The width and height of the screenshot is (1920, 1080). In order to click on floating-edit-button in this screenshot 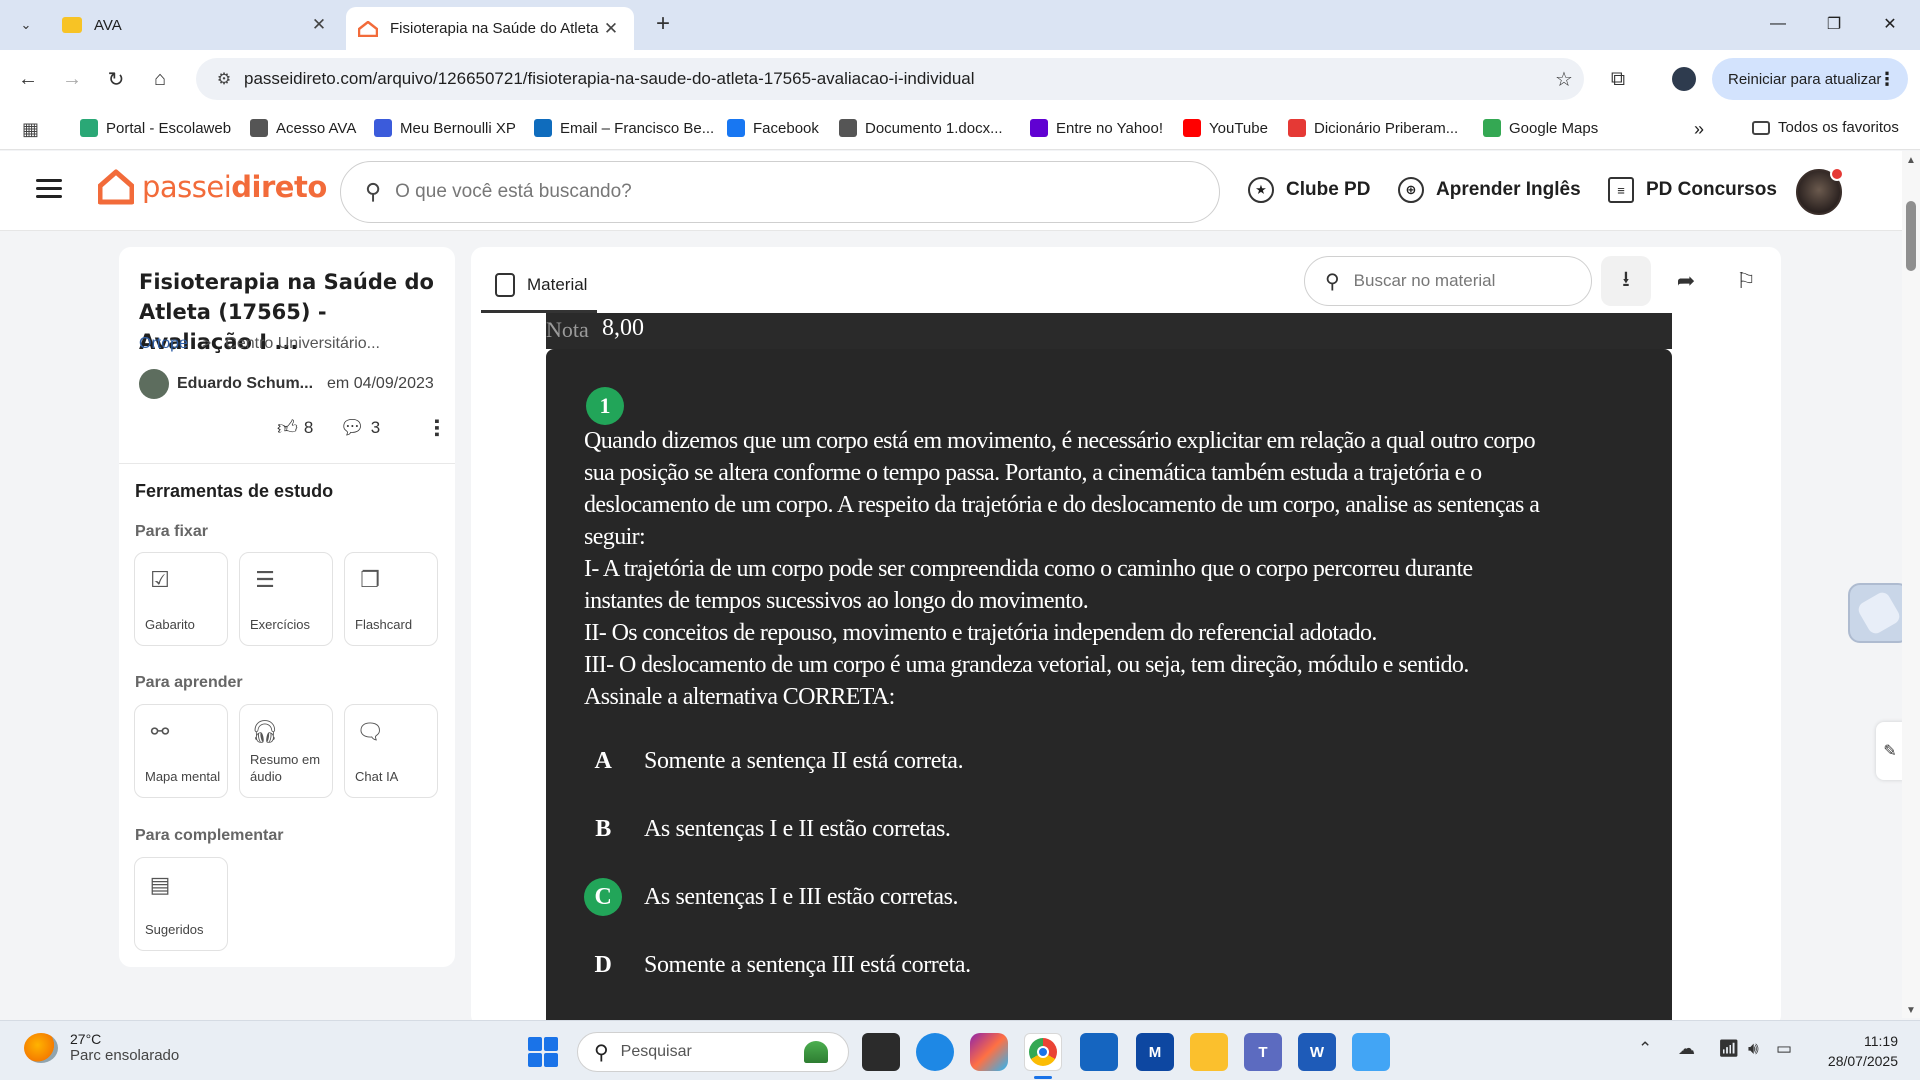, I will do `click(1879, 613)`.